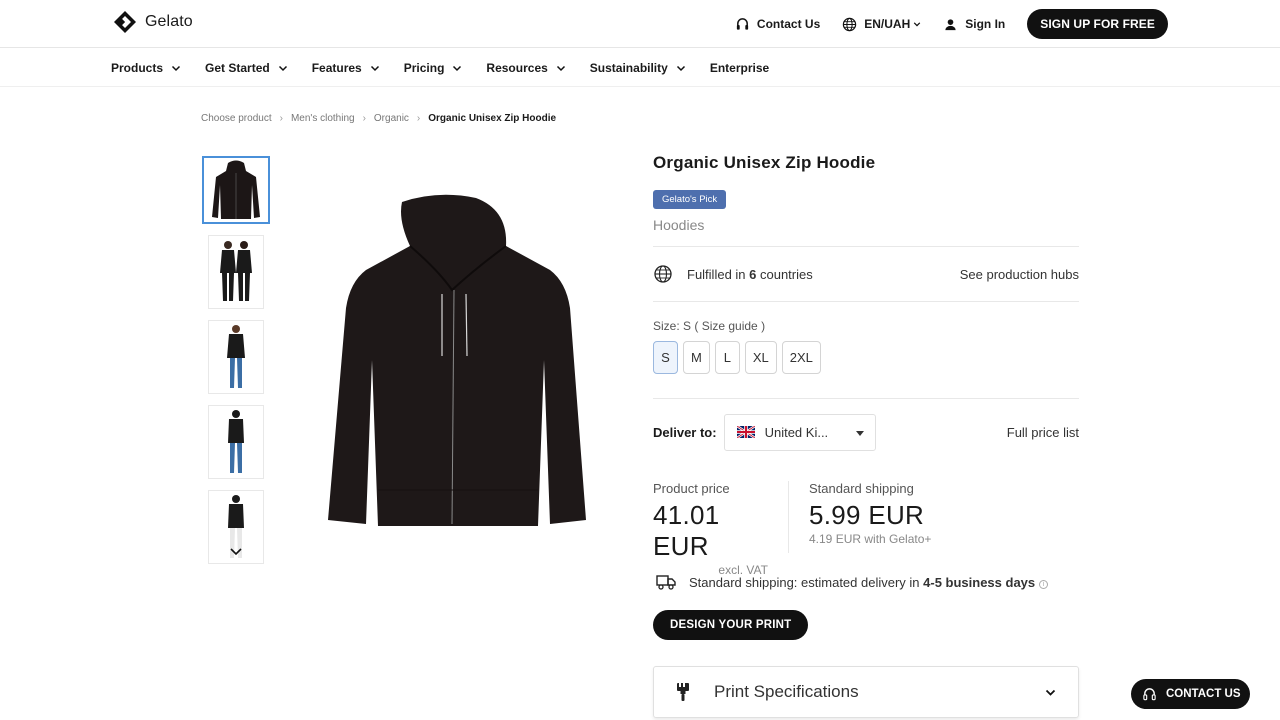 Image resolution: width=1280 pixels, height=720 pixels. I want to click on contact-us-link: Contact Us, so click(777, 24).